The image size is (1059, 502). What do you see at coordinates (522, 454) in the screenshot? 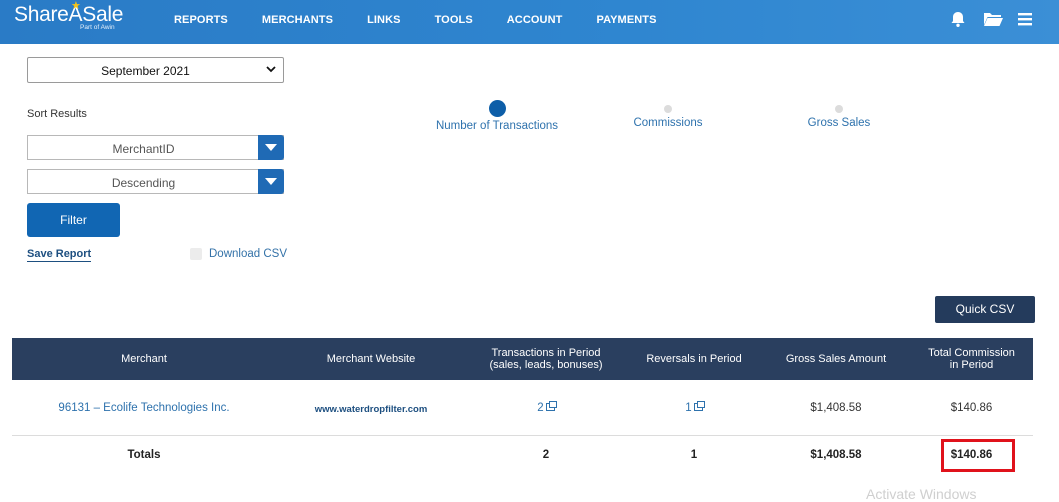
I see `totals-row: Totals 2 1 $1,408.58 $140.86` at bounding box center [522, 454].